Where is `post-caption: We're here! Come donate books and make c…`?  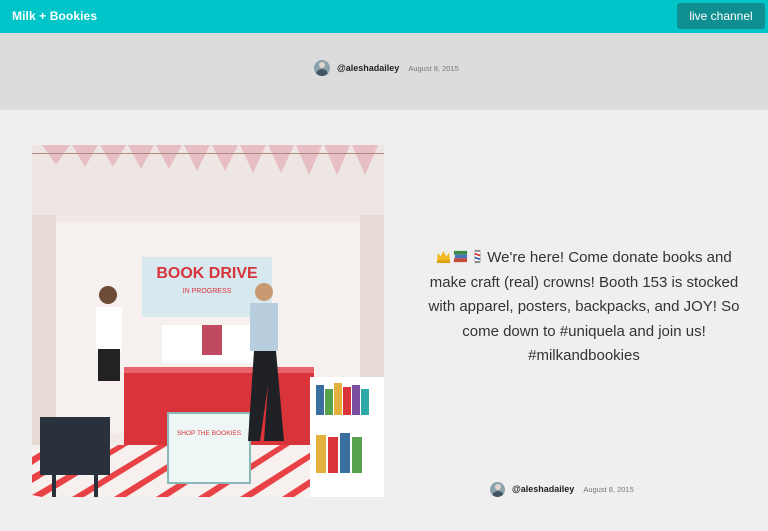
post-caption: We're here! Come donate books and make c… is located at coordinates (584, 307).